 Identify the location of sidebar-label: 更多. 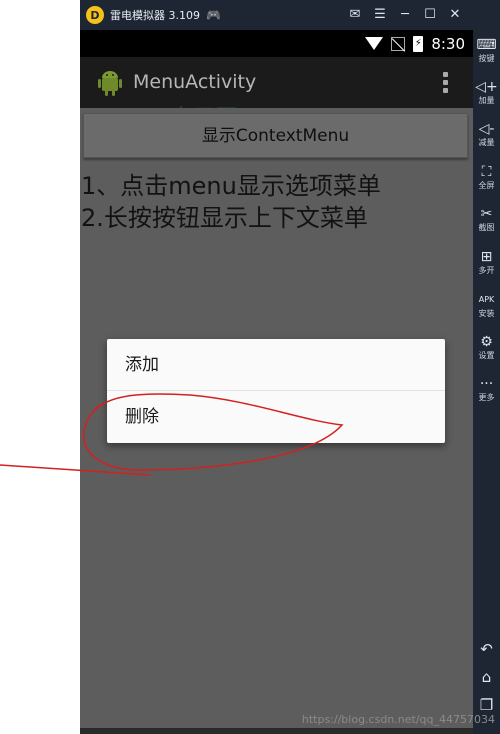
(486, 397).